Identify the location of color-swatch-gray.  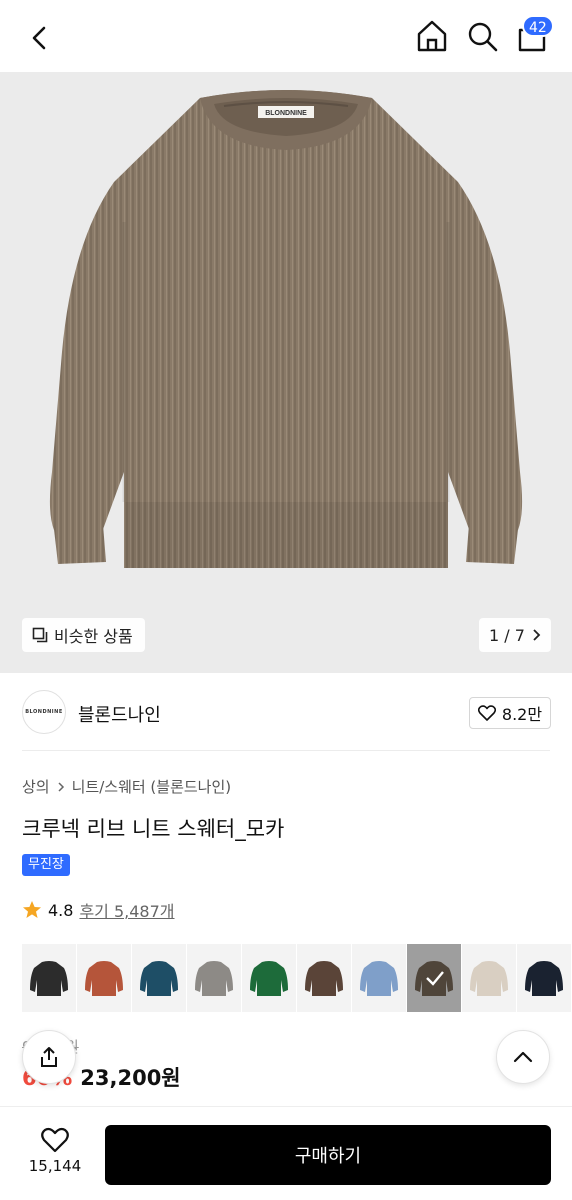
(214, 978).